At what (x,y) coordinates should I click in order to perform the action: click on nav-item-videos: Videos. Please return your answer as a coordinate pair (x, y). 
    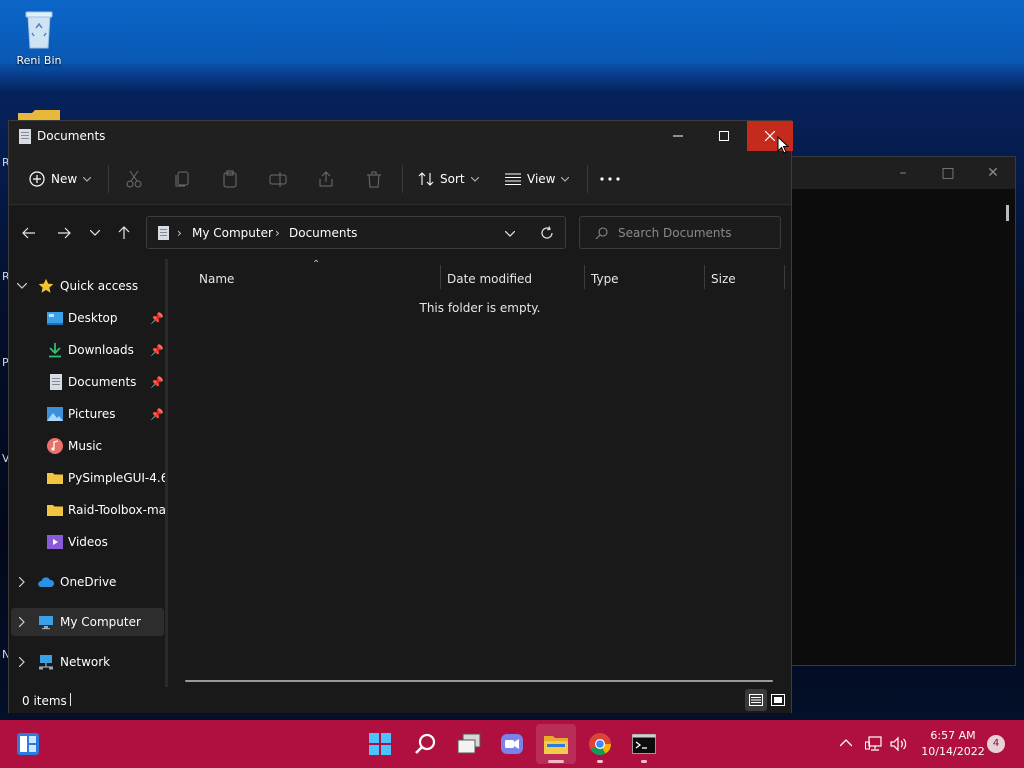
    Looking at the image, I should click on (87, 542).